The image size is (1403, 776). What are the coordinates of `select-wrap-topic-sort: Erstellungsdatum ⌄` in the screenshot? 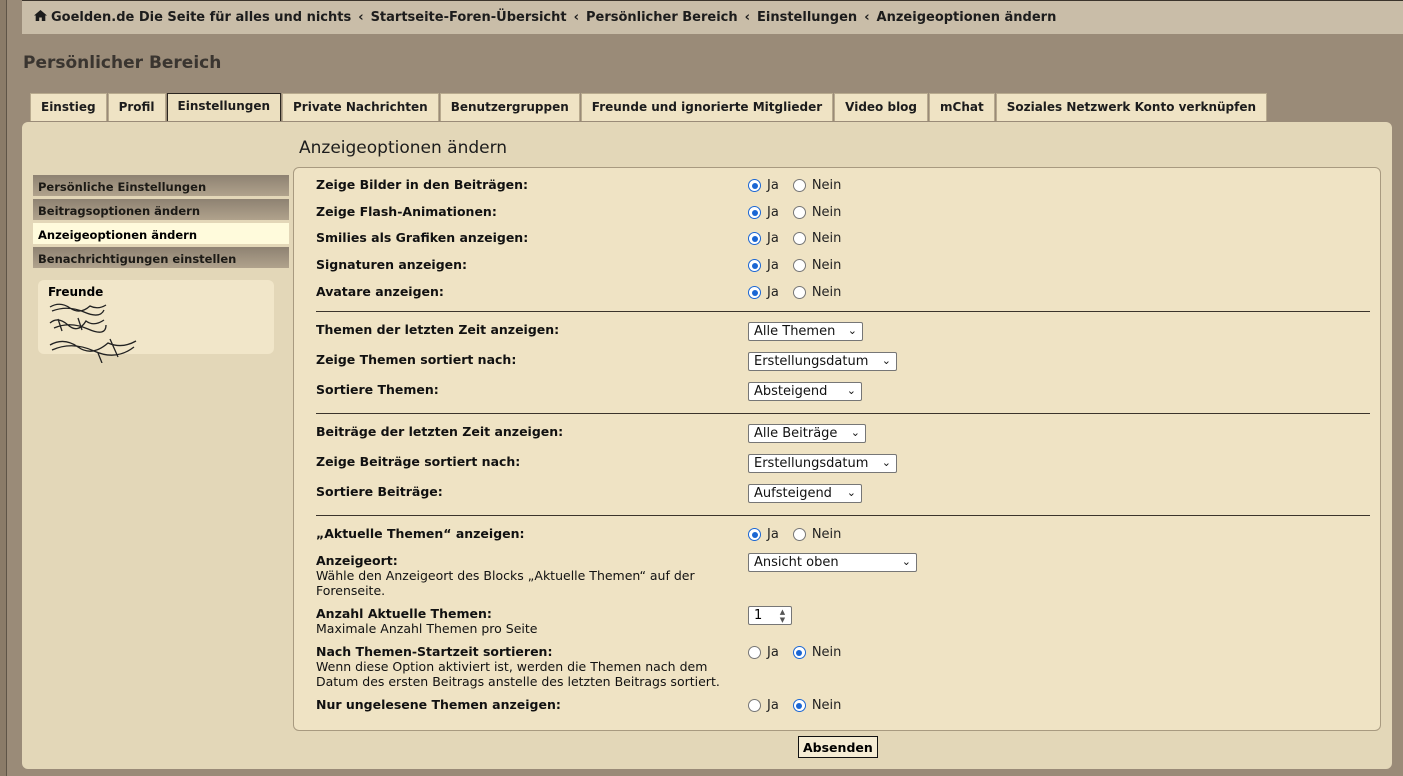 It's located at (822, 361).